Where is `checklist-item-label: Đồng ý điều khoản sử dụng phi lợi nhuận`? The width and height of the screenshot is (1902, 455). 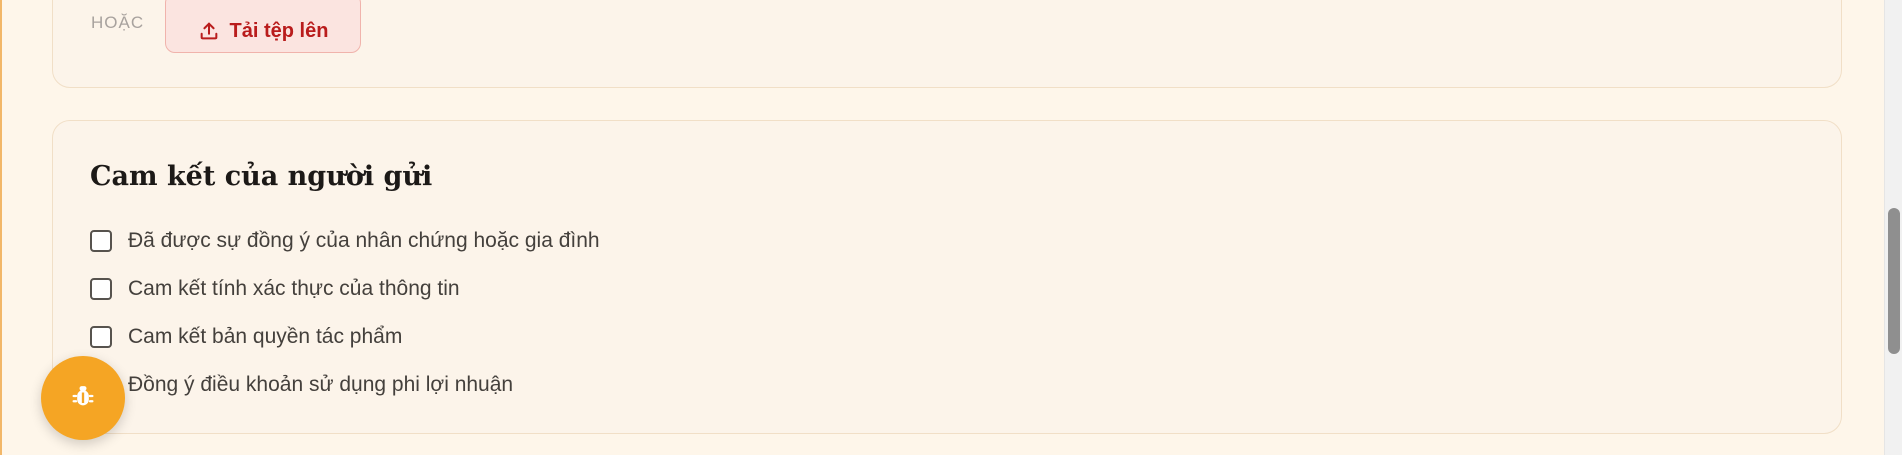
checklist-item-label: Đồng ý điều khoản sử dụng phi lợi nhuận is located at coordinates (321, 384).